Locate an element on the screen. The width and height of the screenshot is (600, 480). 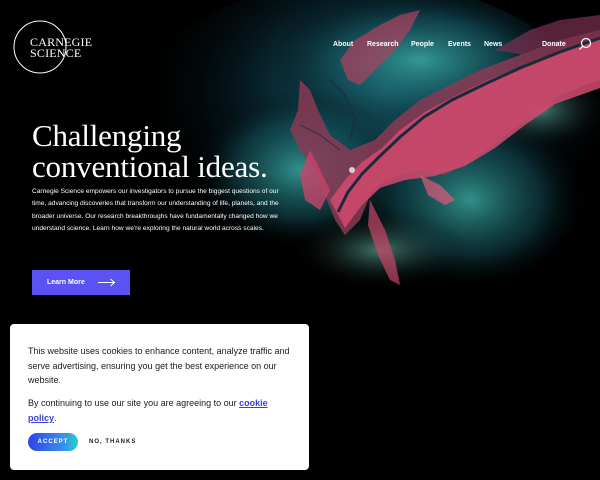
brand-line-2: SCIENCE is located at coordinates (56, 53).